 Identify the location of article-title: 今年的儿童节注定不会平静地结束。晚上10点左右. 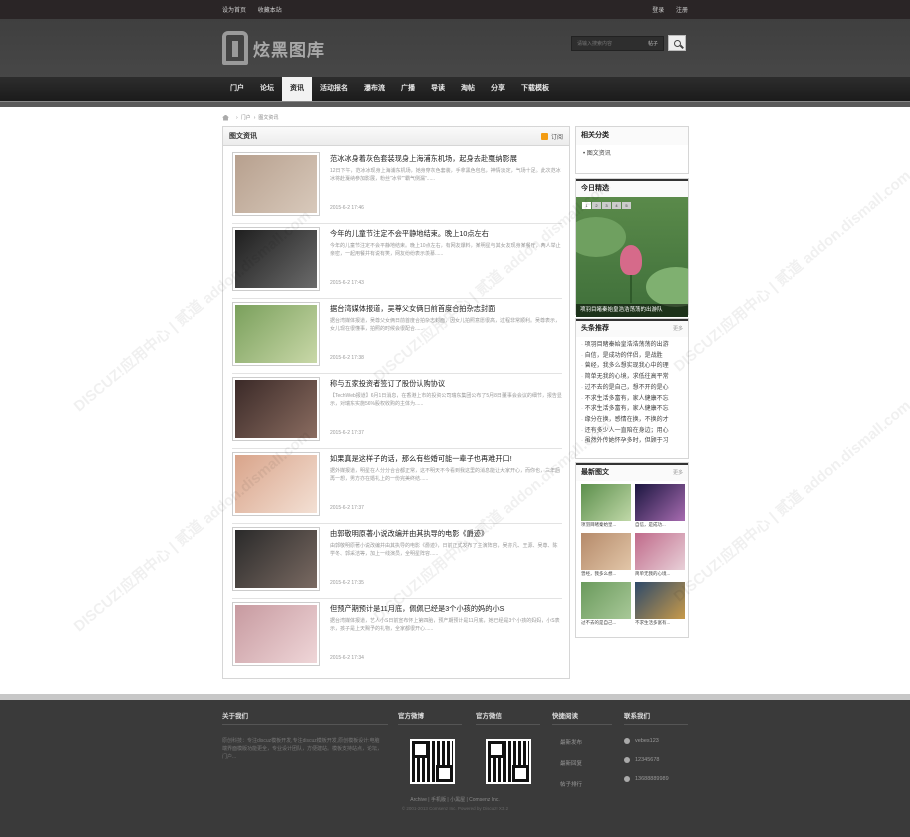
(446, 234).